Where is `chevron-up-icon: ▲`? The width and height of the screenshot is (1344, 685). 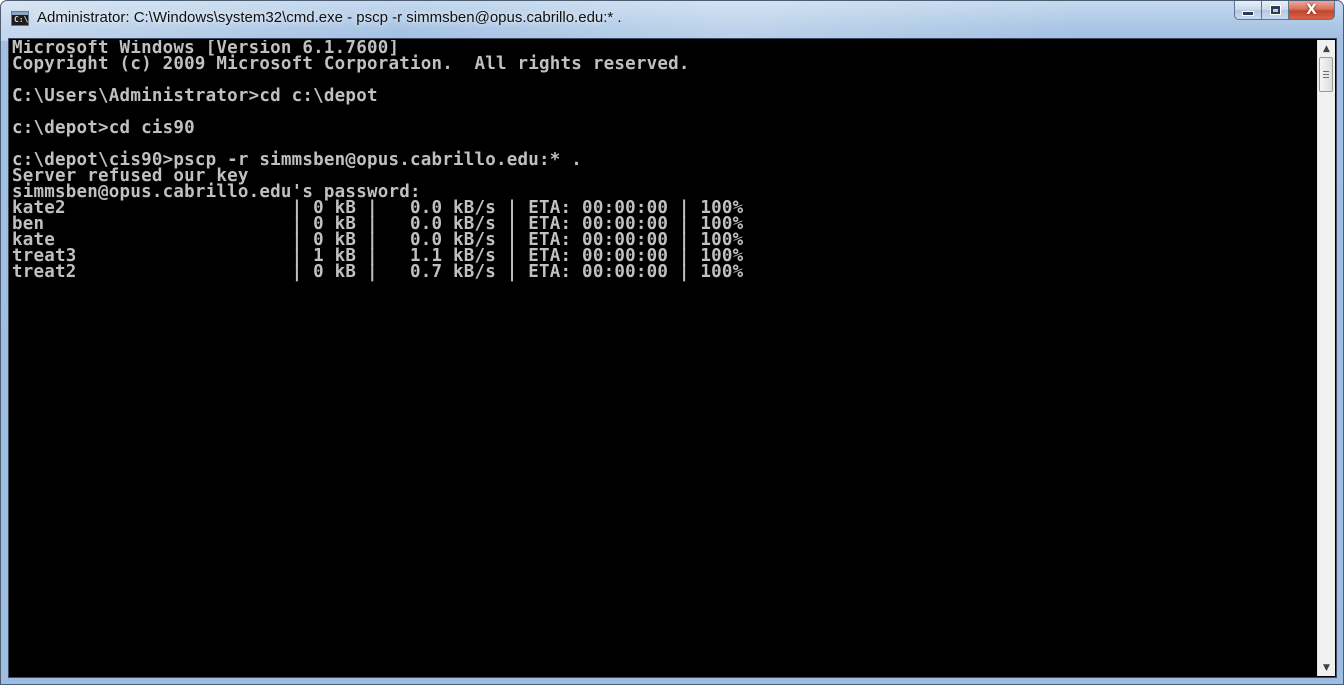 chevron-up-icon: ▲ is located at coordinates (1326, 48).